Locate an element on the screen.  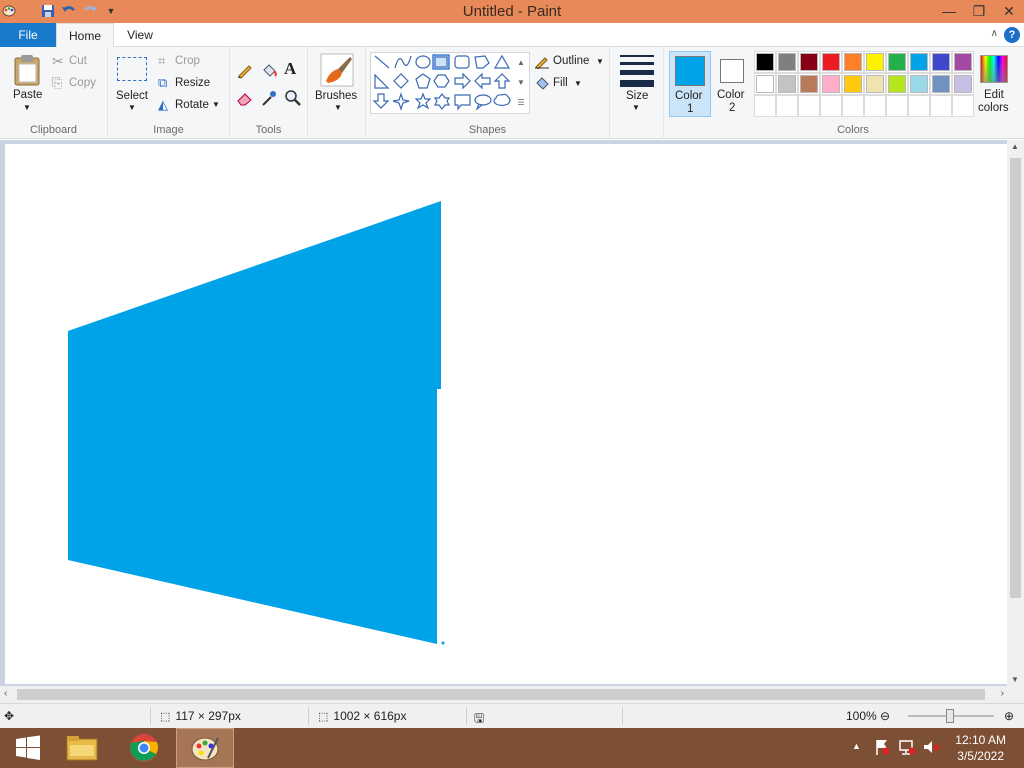
scroll-up-icon: ▲ is located at coordinates (1015, 146).